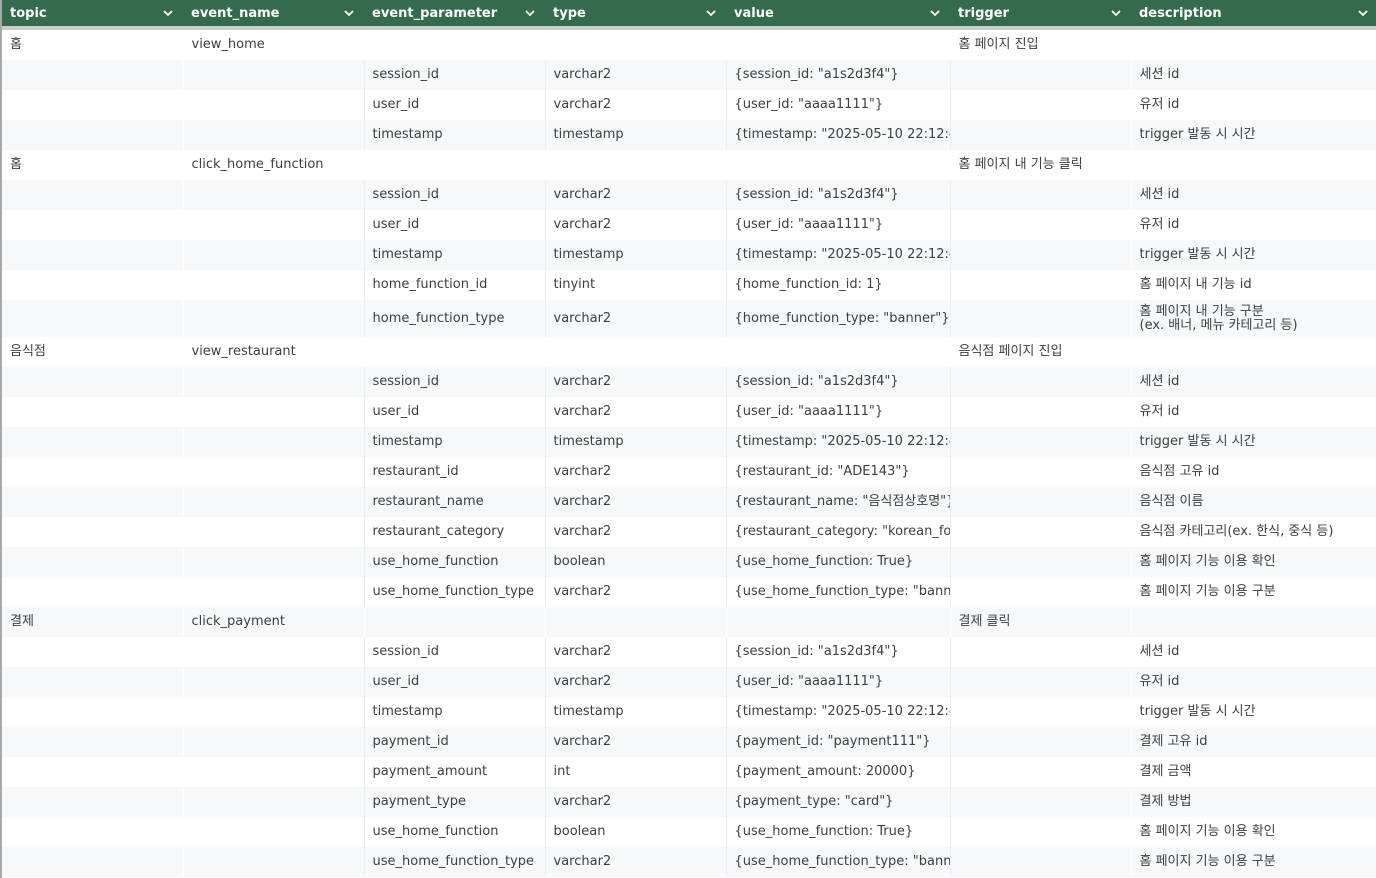 The width and height of the screenshot is (1376, 878). I want to click on cell-value: {payment_amount: 20000}, so click(837, 772).